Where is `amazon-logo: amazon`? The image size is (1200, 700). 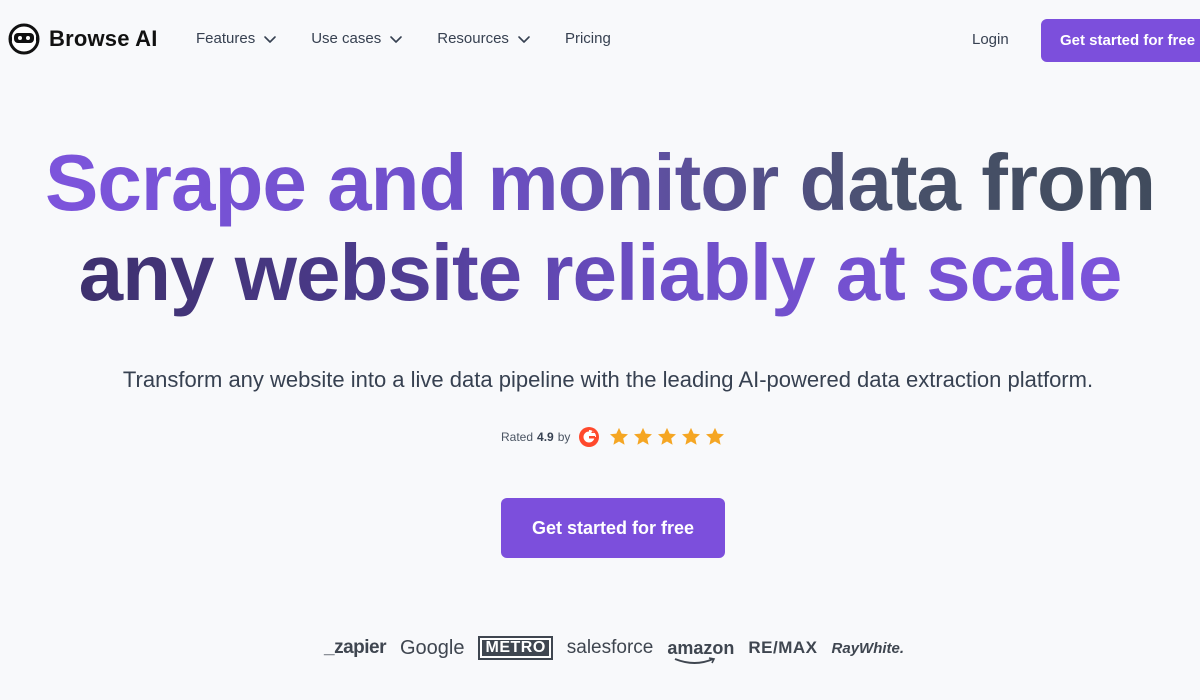 amazon-logo: amazon is located at coordinates (701, 650).